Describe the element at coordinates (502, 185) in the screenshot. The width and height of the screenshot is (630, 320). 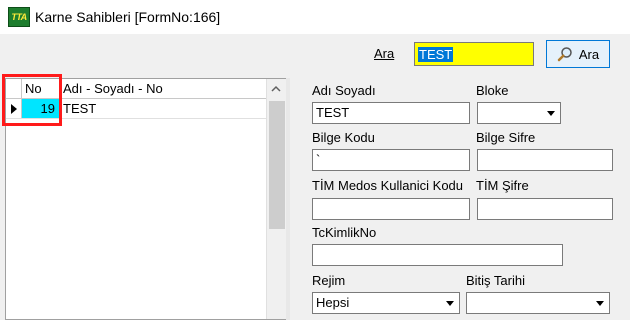
I see `tim-sifre-label: TİM Şifre` at that location.